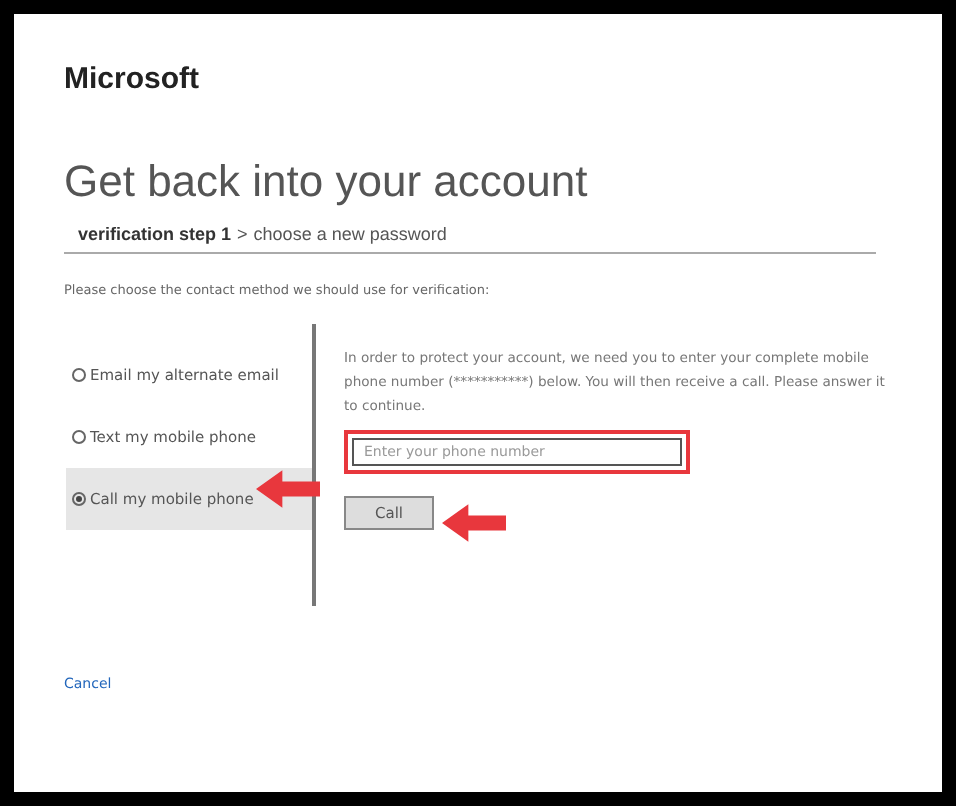 The width and height of the screenshot is (956, 806). What do you see at coordinates (327, 182) in the screenshot?
I see `page-title: Get back into your account` at bounding box center [327, 182].